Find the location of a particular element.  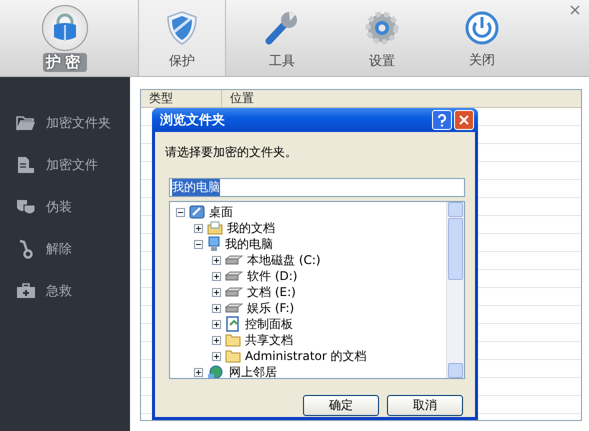

help-icon is located at coordinates (442, 120).